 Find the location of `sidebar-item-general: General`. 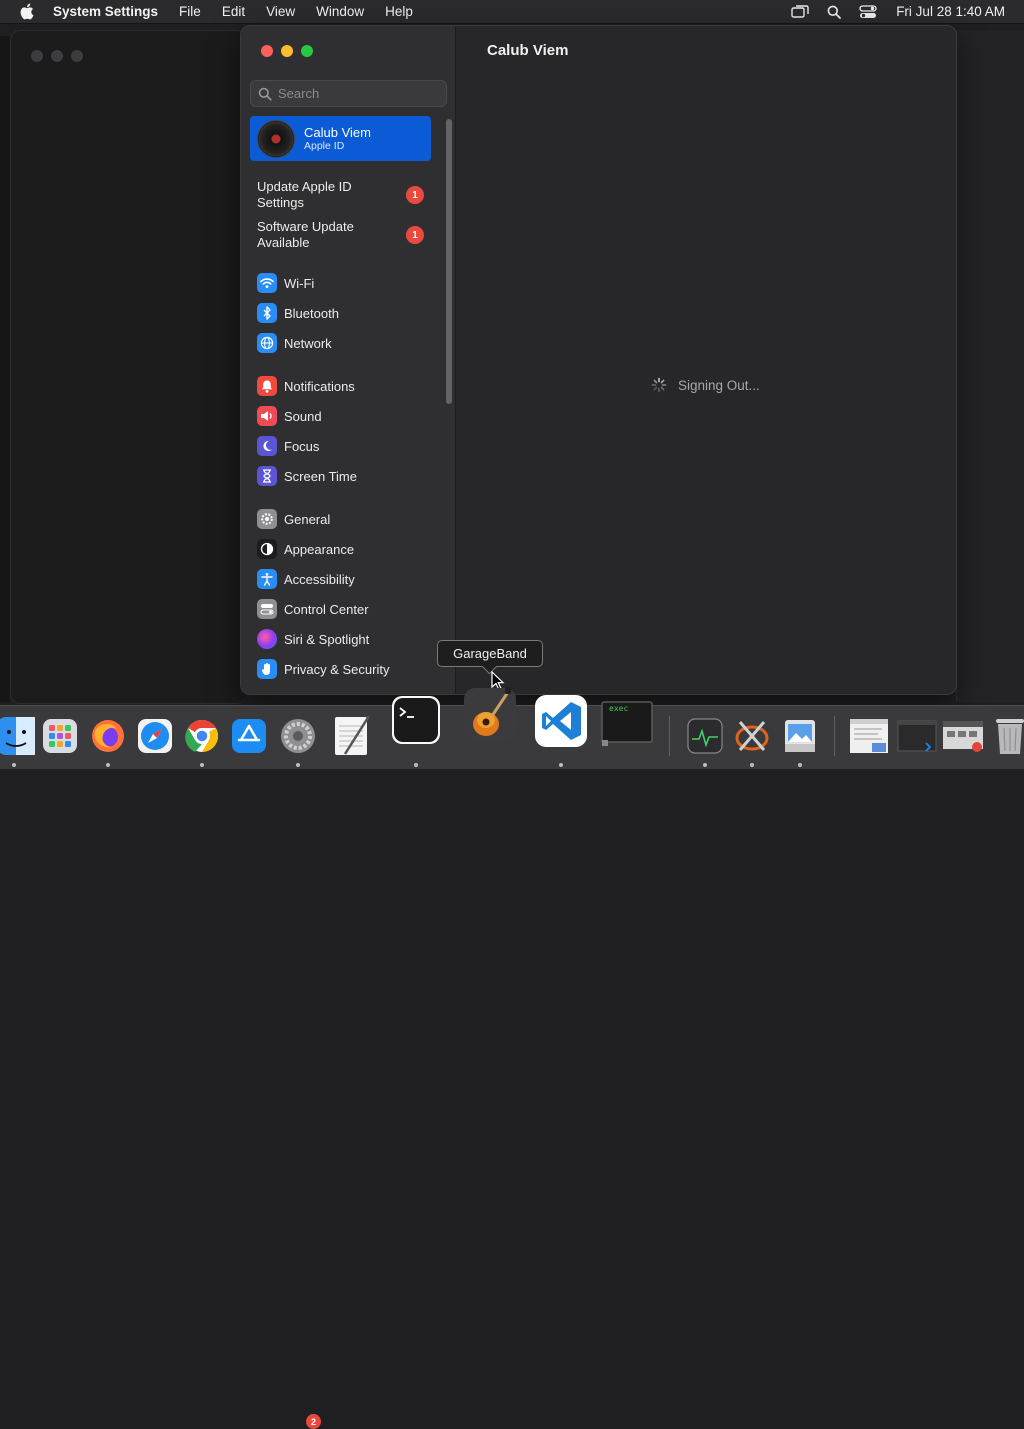

sidebar-item-general: General is located at coordinates (293, 519).